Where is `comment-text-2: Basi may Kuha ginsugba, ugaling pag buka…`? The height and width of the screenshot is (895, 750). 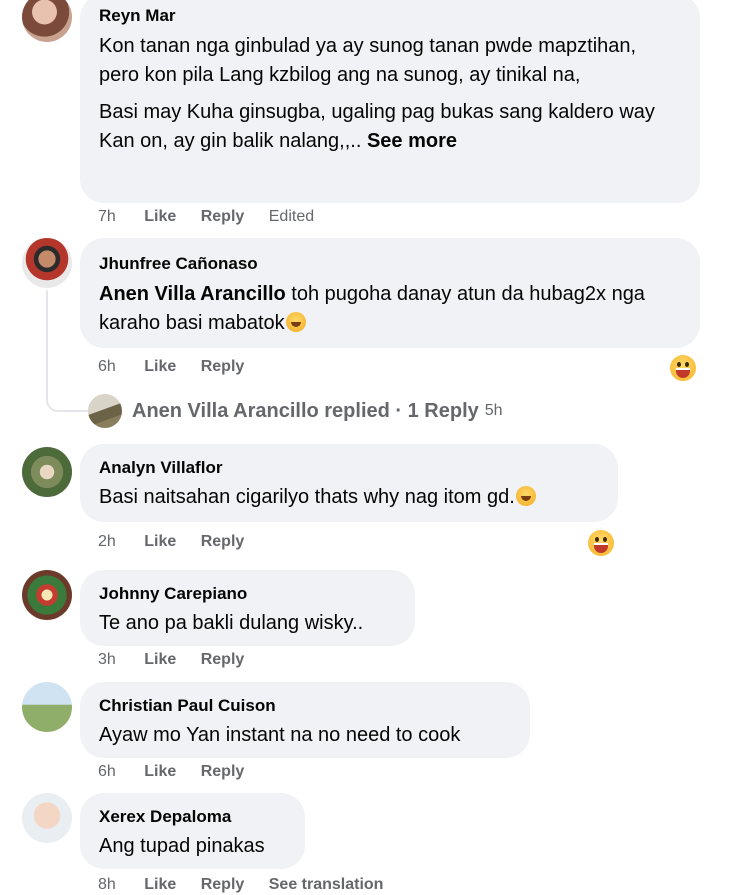
comment-text-2: Basi may Kuha ginsugba, ugaling pag buka… is located at coordinates (377, 126).